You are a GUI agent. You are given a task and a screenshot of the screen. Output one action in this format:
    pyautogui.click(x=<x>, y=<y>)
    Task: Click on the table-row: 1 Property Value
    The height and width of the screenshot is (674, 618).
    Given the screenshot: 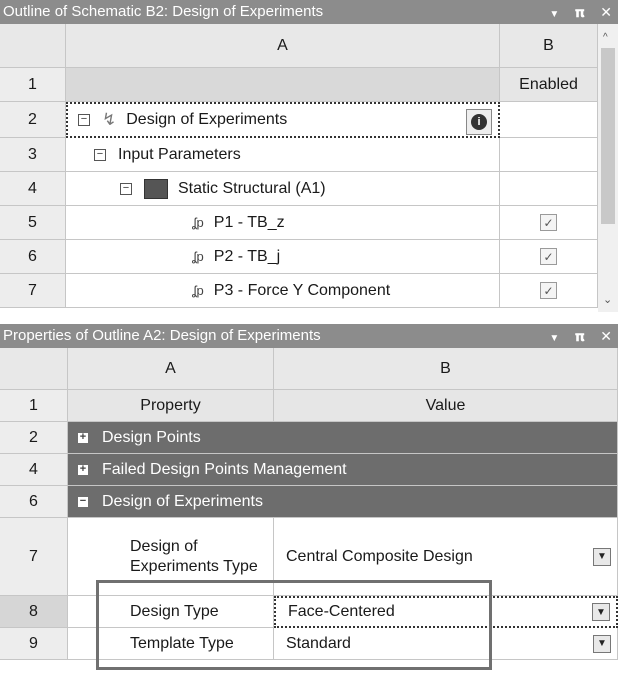 What is the action you would take?
    pyautogui.click(x=309, y=406)
    